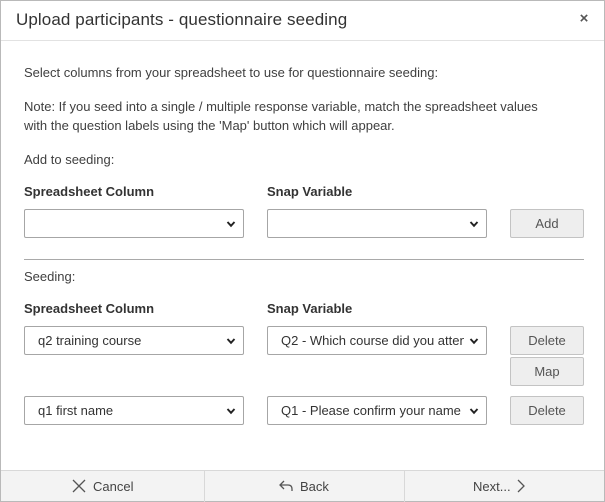  What do you see at coordinates (310, 308) in the screenshot?
I see `seeding-snap-variable-header: Snap Variable` at bounding box center [310, 308].